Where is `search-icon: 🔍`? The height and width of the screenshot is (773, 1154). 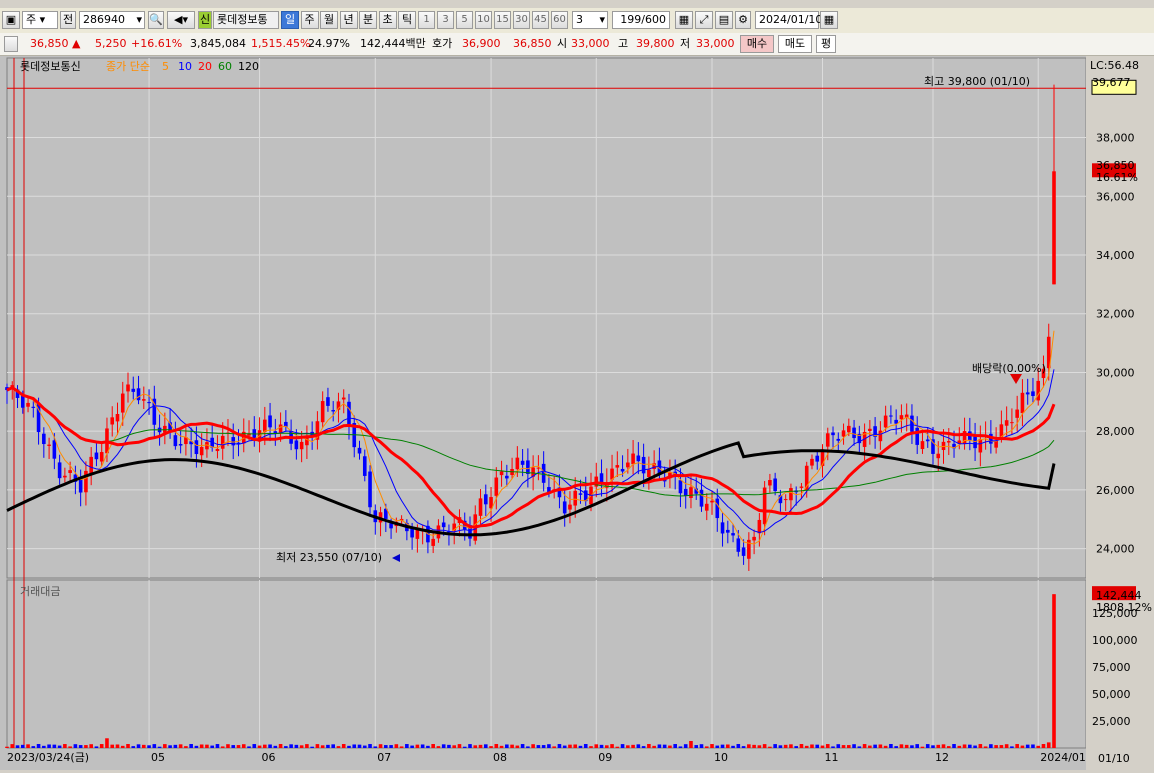
search-icon: 🔍 is located at coordinates (156, 20).